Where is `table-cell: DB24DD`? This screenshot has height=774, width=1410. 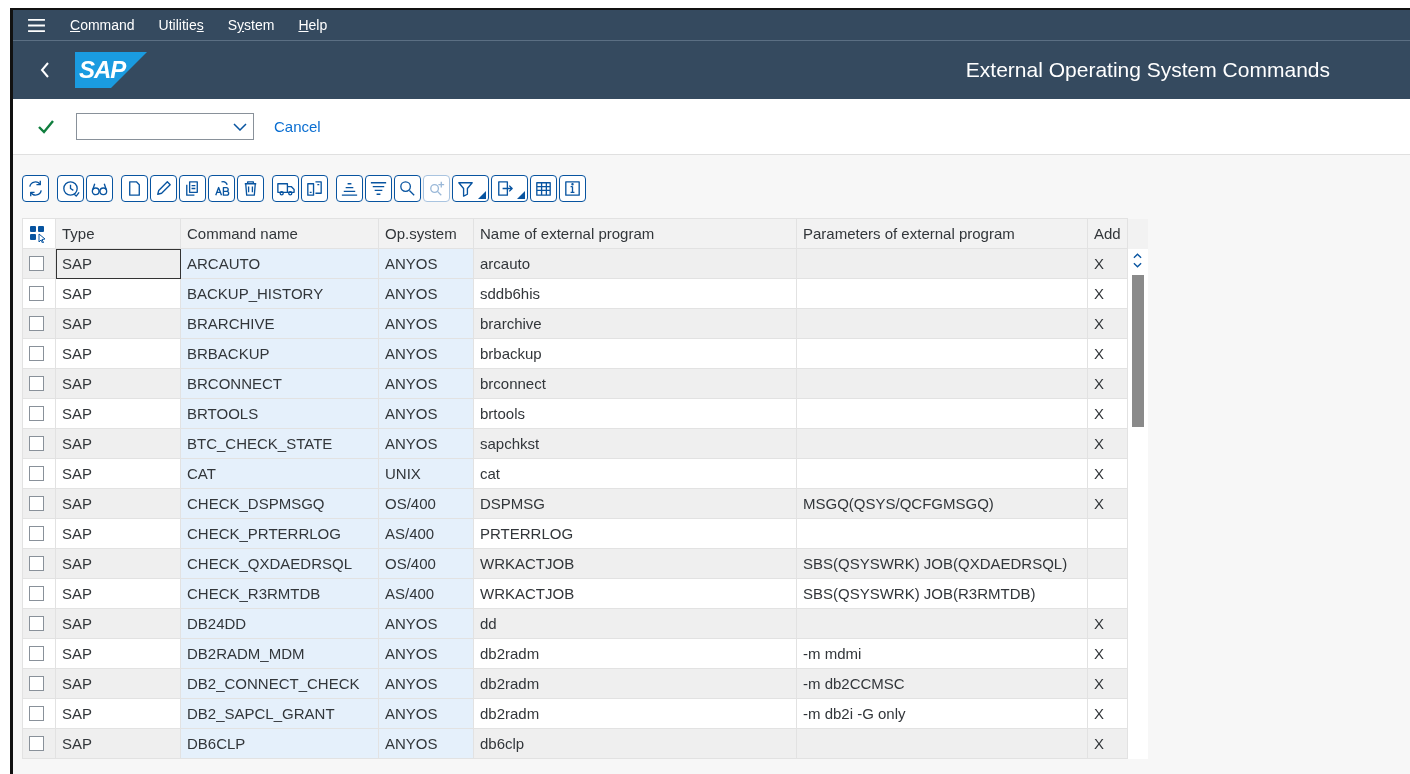
table-cell: DB24DD is located at coordinates (279, 623).